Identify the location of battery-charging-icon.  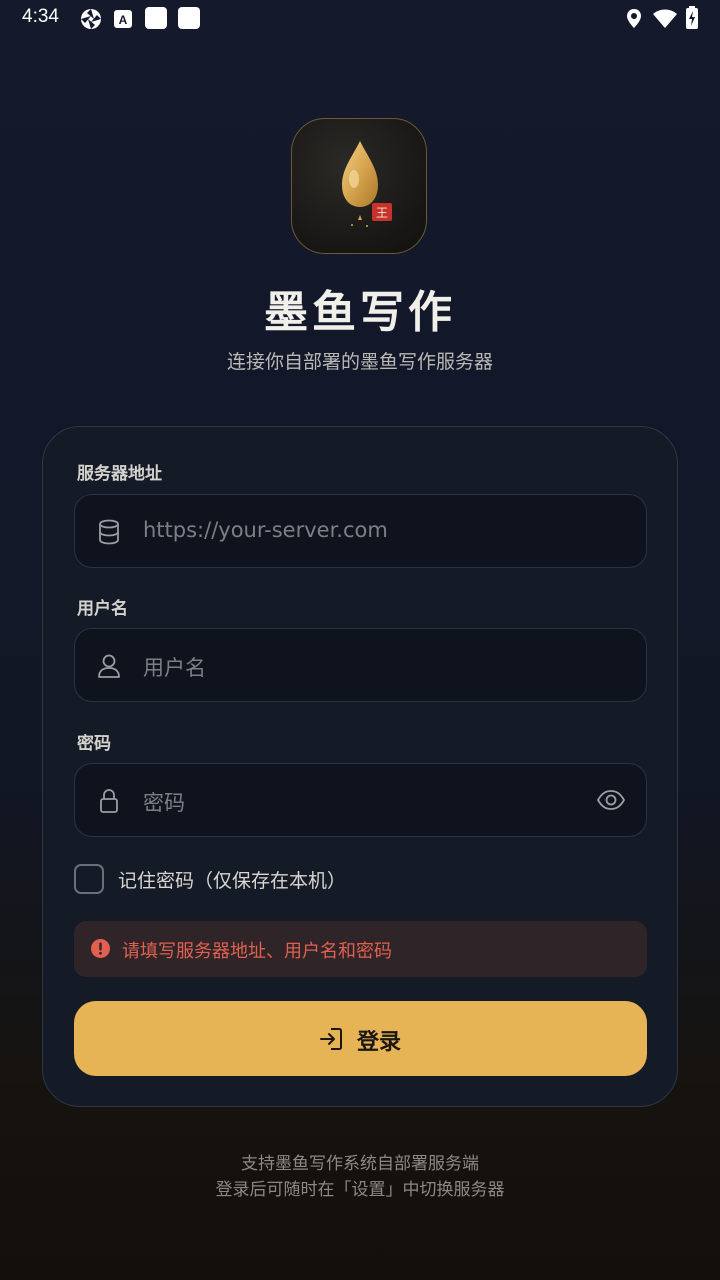
(692, 17).